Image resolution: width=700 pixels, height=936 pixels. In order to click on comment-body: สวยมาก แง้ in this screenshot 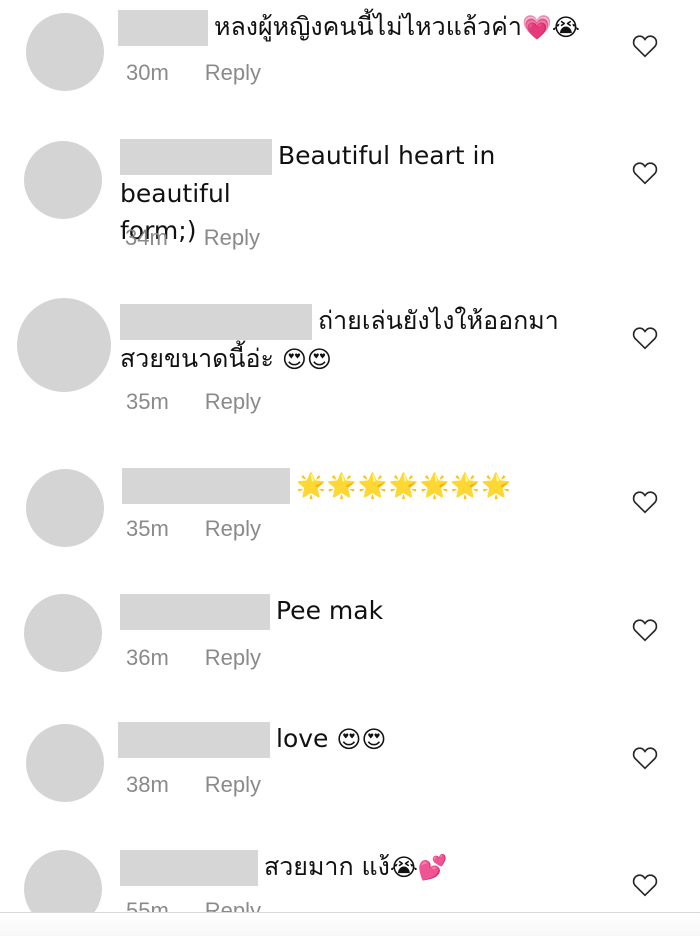, I will do `click(327, 866)`.